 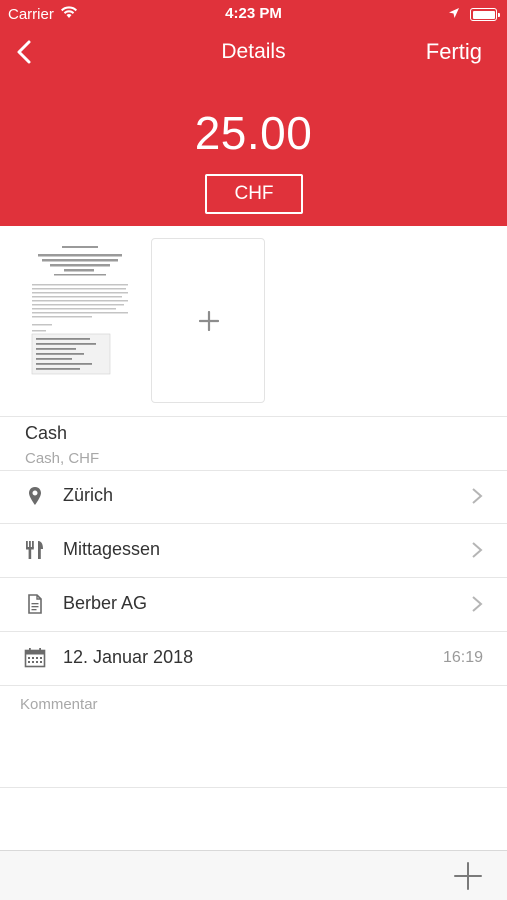 I want to click on status-bar: Carrier 4:23 PM, so click(x=253, y=14).